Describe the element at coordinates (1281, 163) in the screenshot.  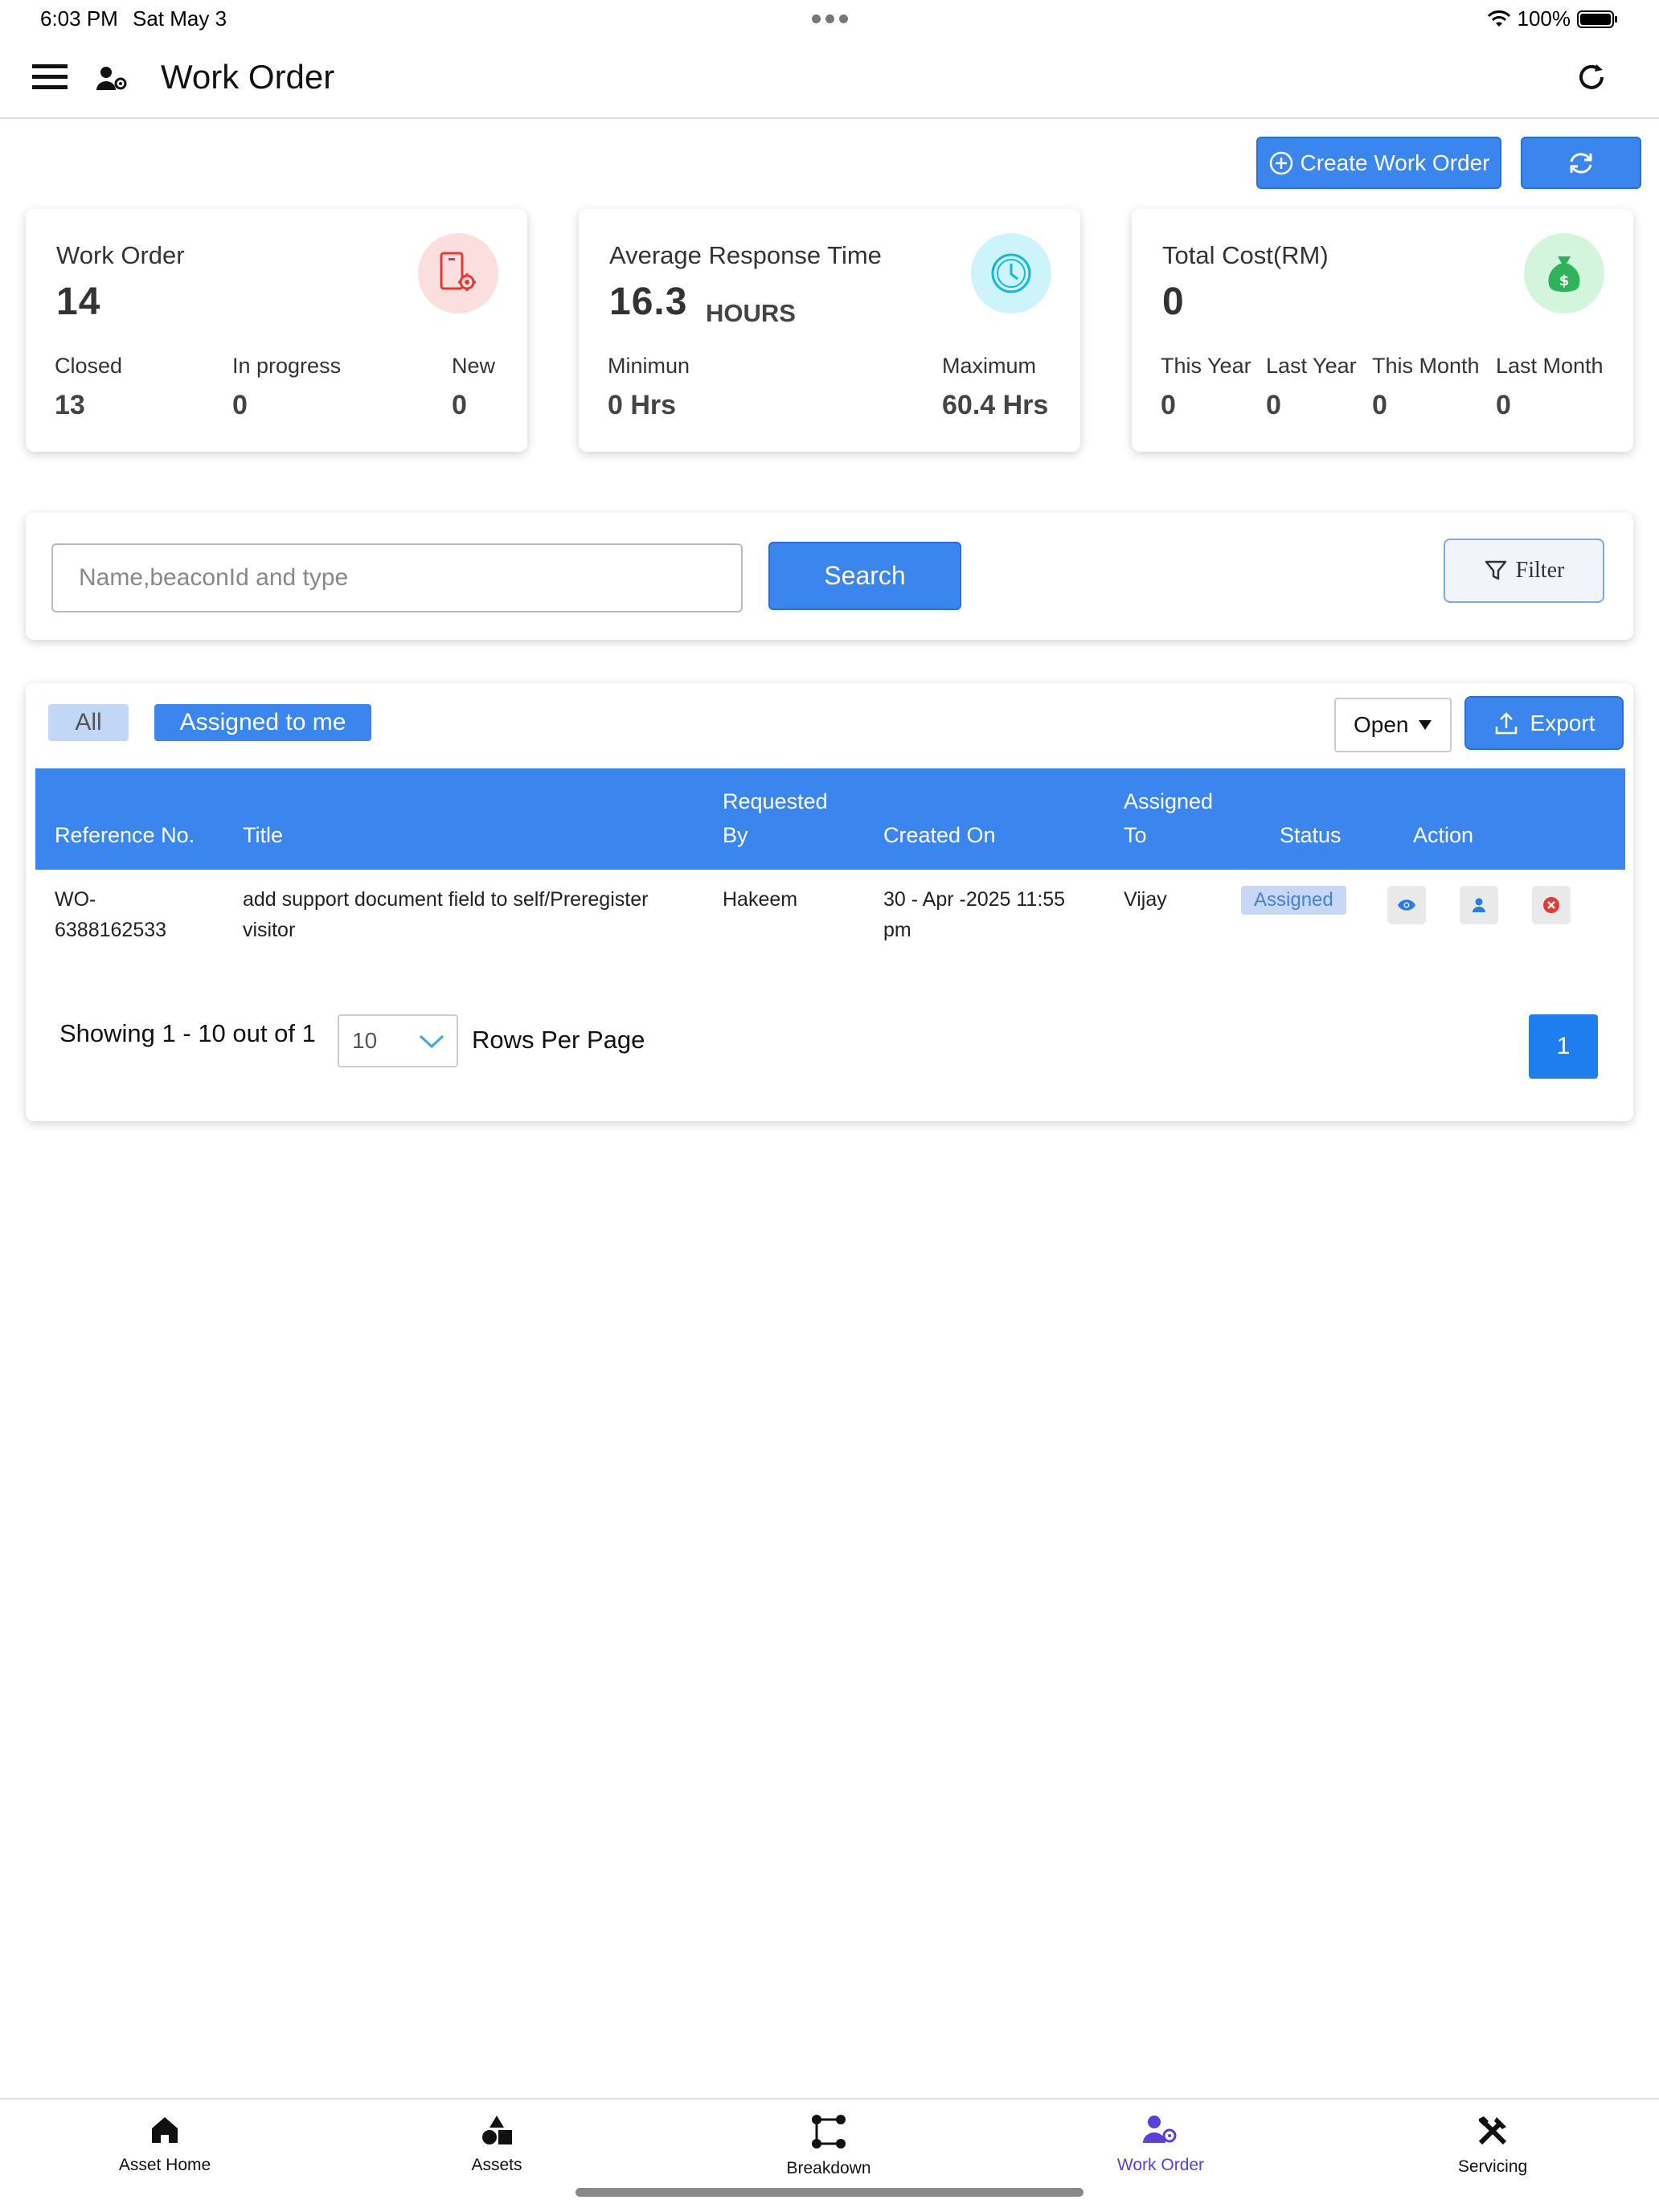
I see `plus-circle-icon` at that location.